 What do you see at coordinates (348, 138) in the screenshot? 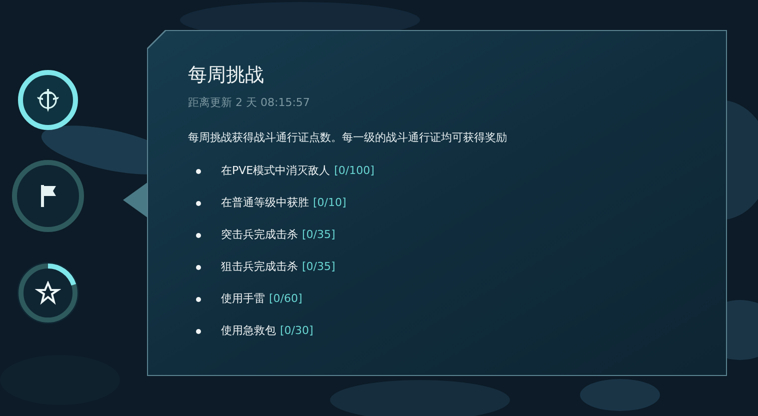
I see `description-text: 每周挑战获得战斗通行证点数。每一级的战斗通行证均可获得奖励` at bounding box center [348, 138].